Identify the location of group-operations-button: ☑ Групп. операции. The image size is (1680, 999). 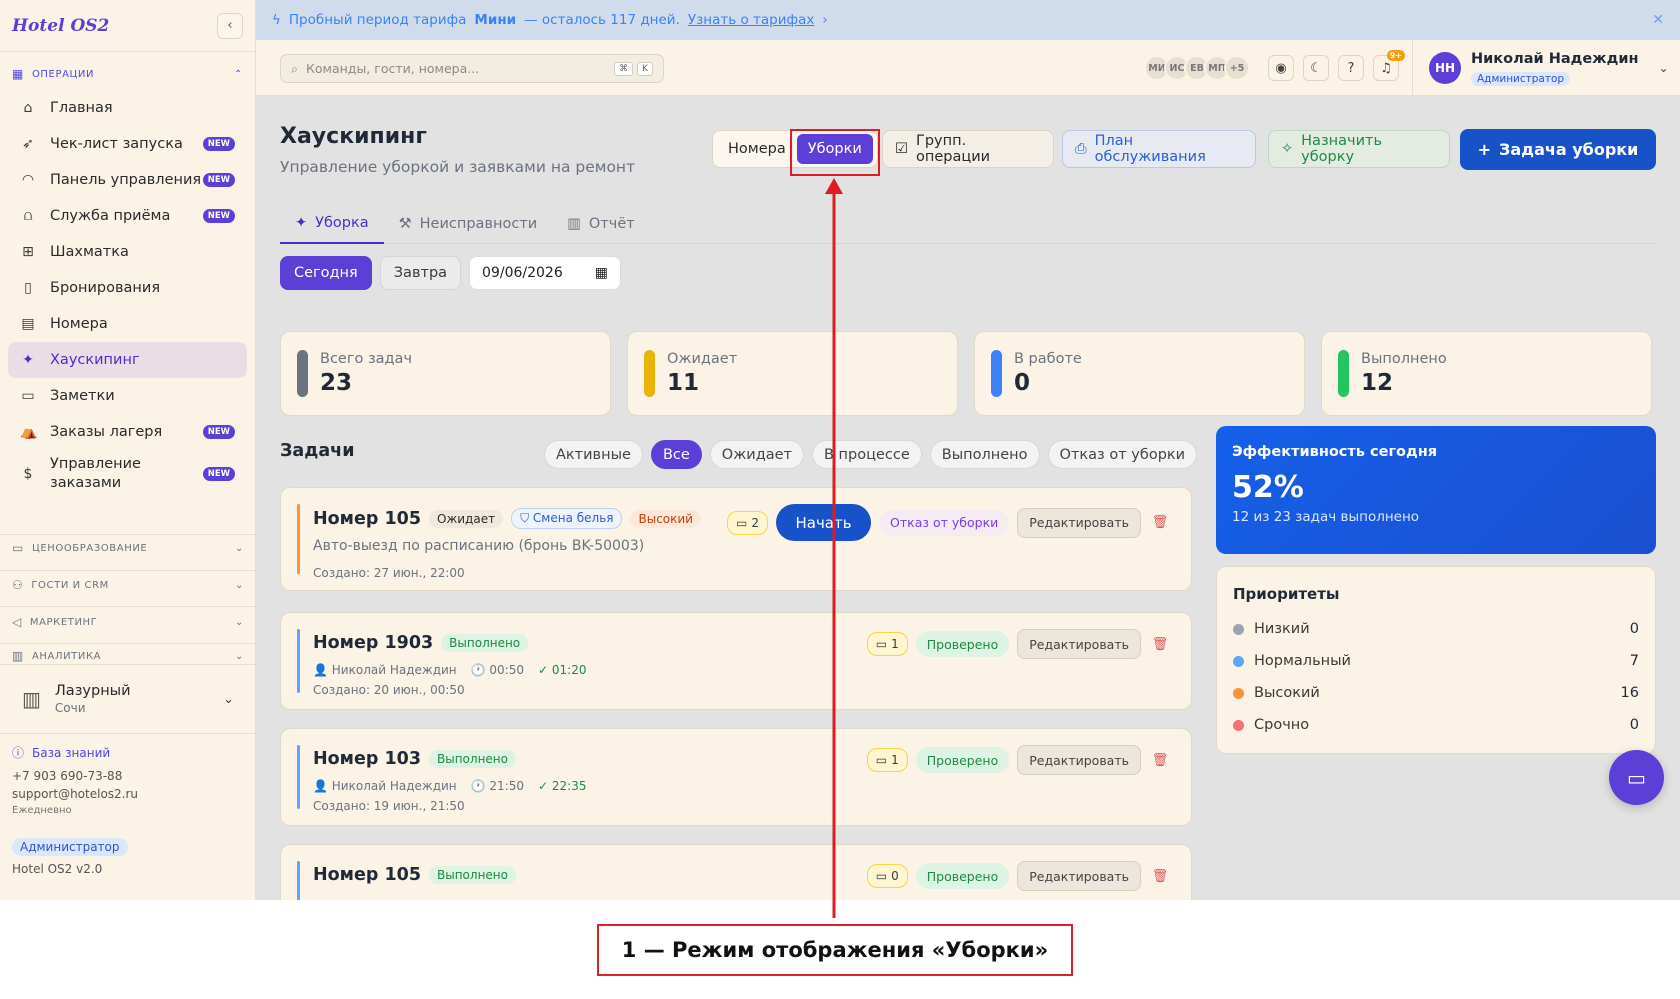
(968, 149).